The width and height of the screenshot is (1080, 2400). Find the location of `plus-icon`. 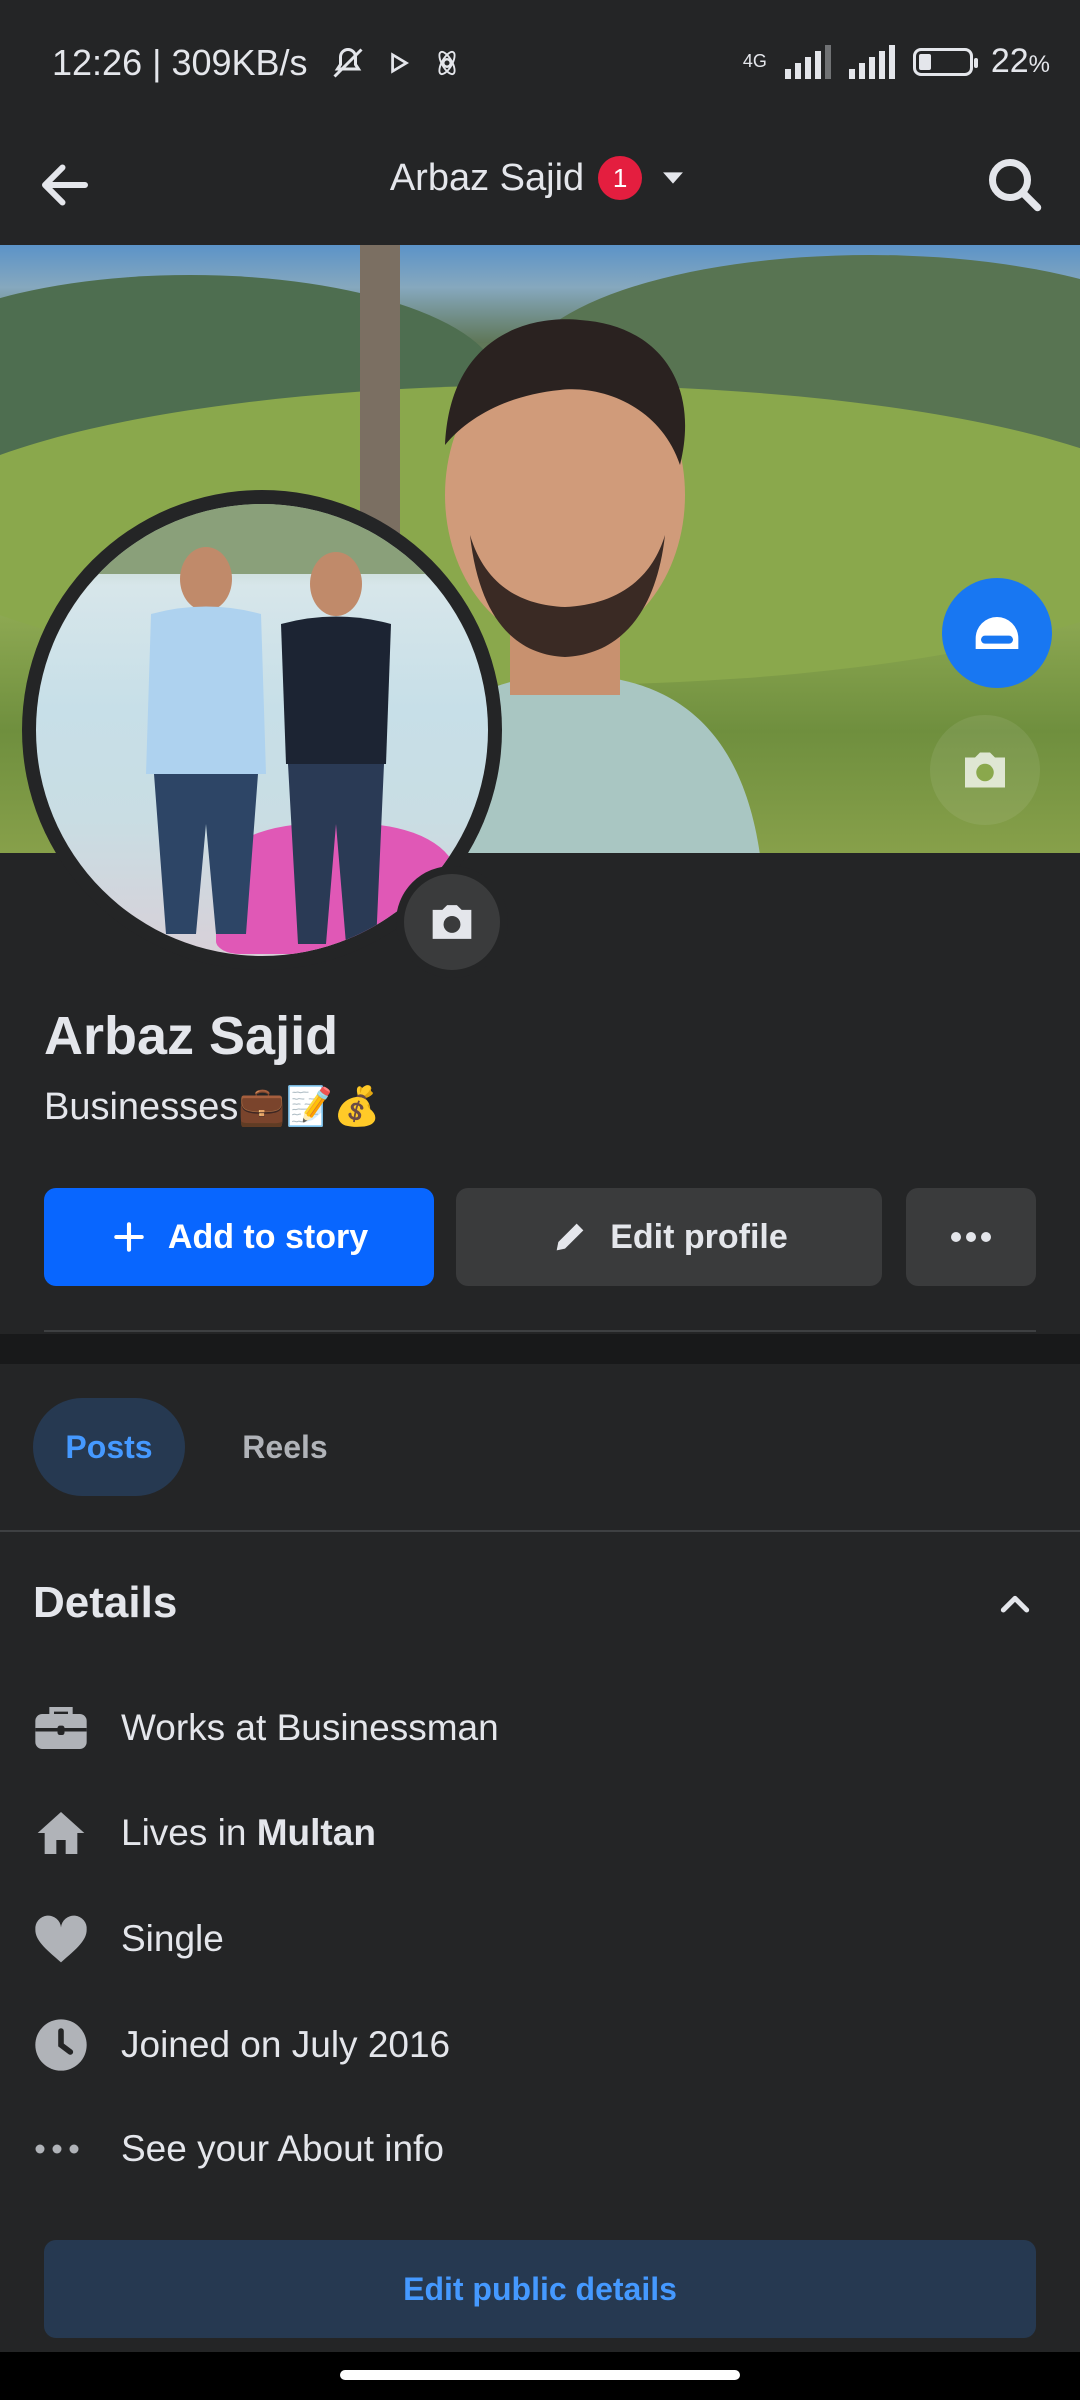

plus-icon is located at coordinates (129, 1237).